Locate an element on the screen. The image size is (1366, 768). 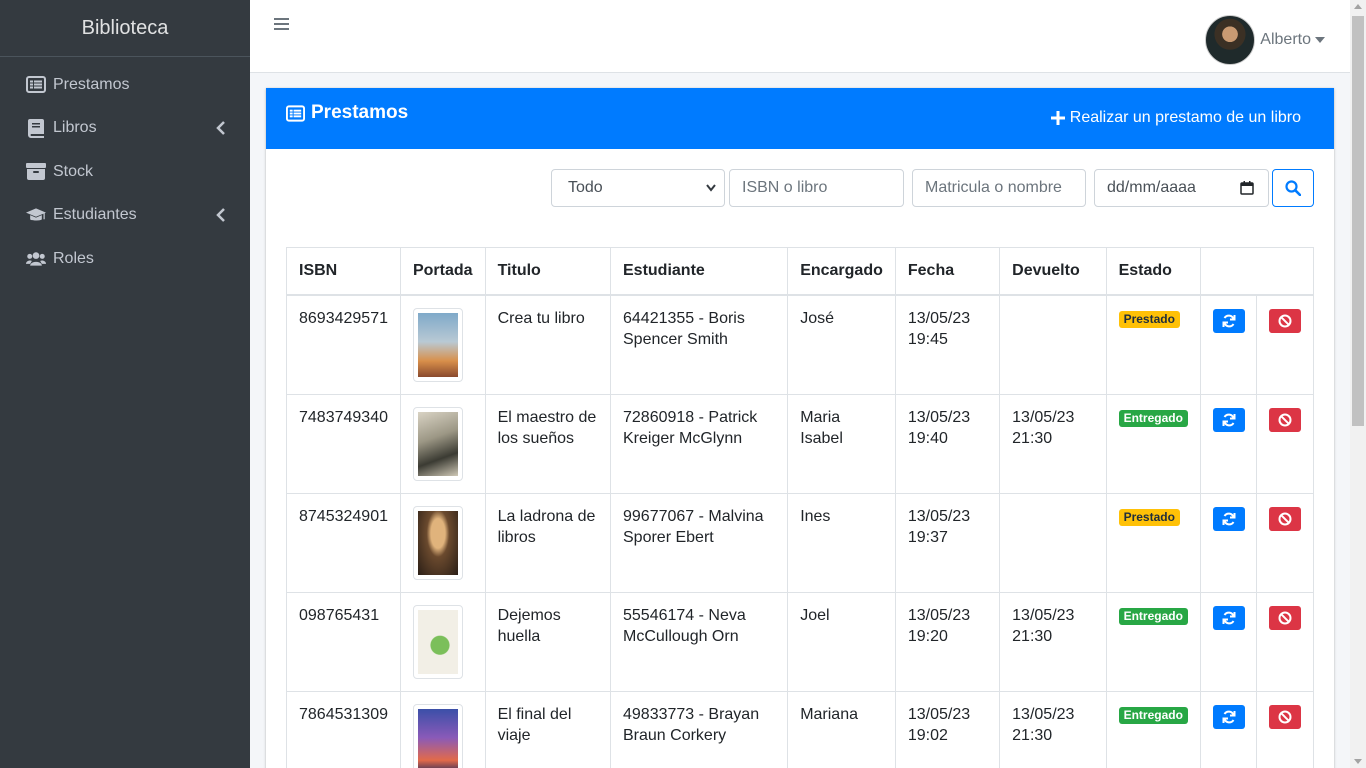
chevron-down-icon is located at coordinates (711, 188).